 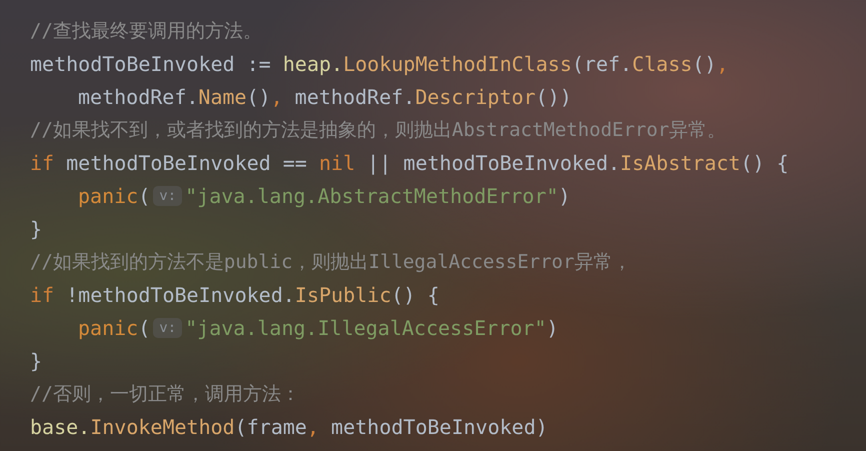 I want to click on string-literal: "java.lang.AbstractMethodError", so click(x=371, y=196).